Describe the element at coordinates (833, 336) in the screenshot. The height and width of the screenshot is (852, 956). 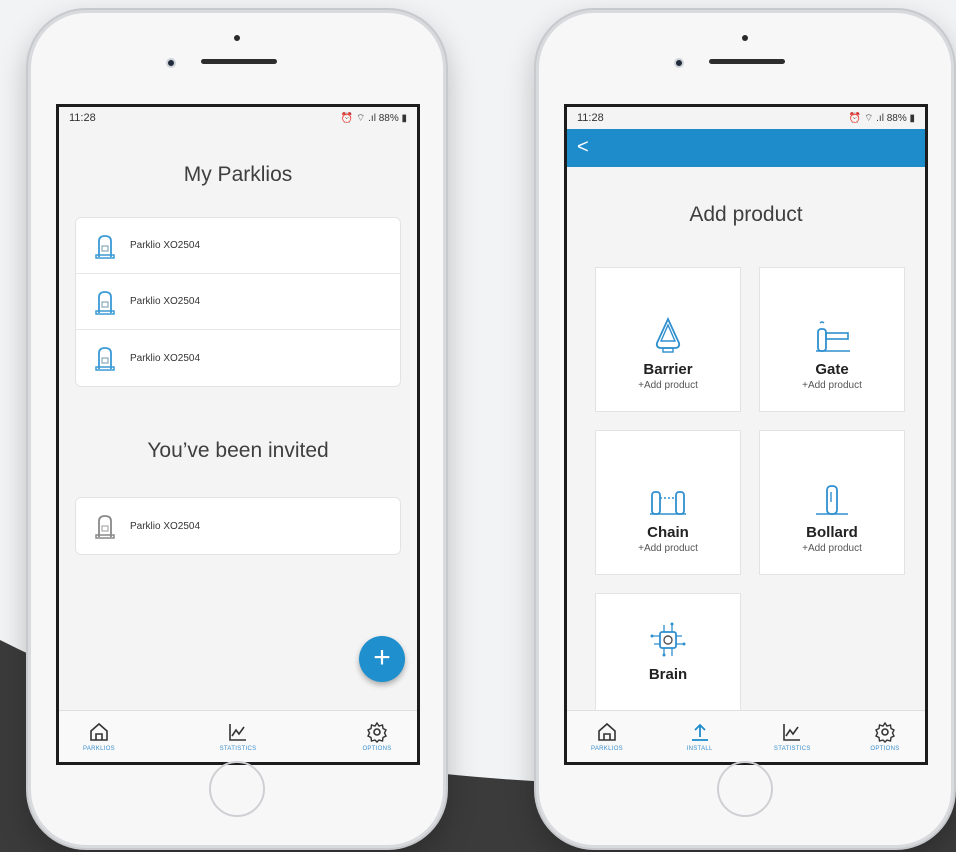
I see `gate-icon` at that location.